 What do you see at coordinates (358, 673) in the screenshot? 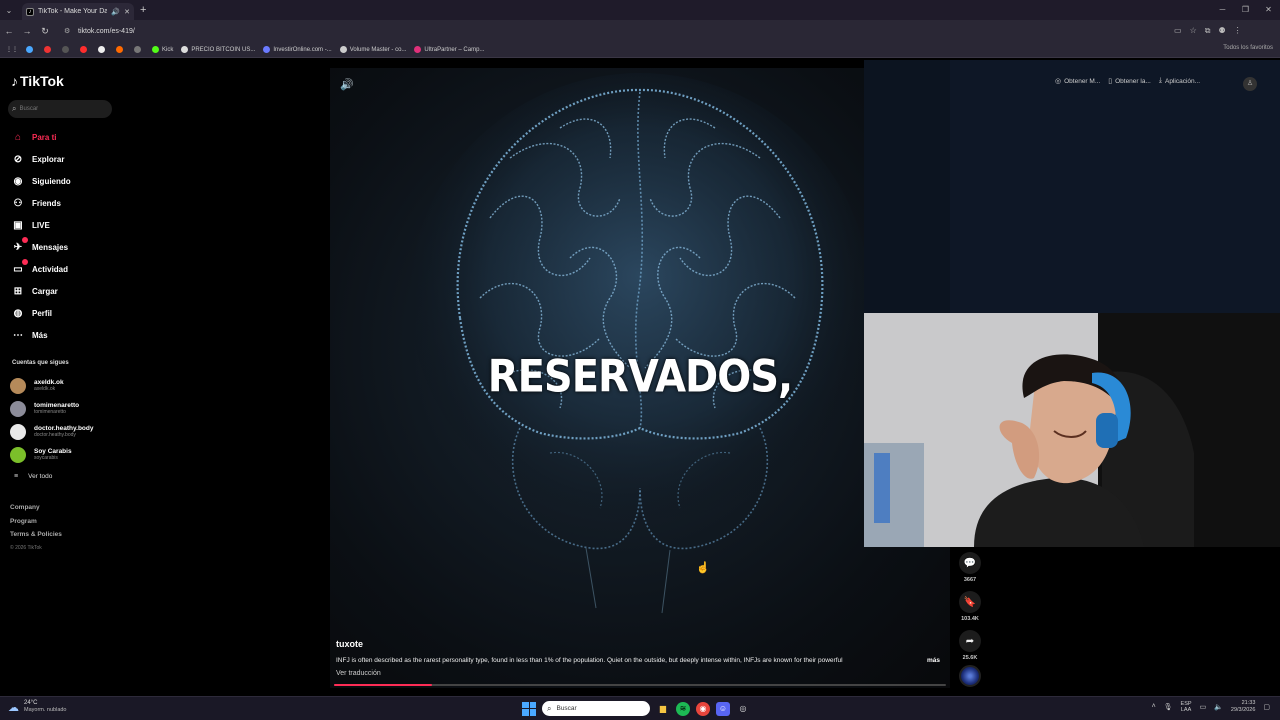
I see `see-translation-link: Ver traducción` at bounding box center [358, 673].